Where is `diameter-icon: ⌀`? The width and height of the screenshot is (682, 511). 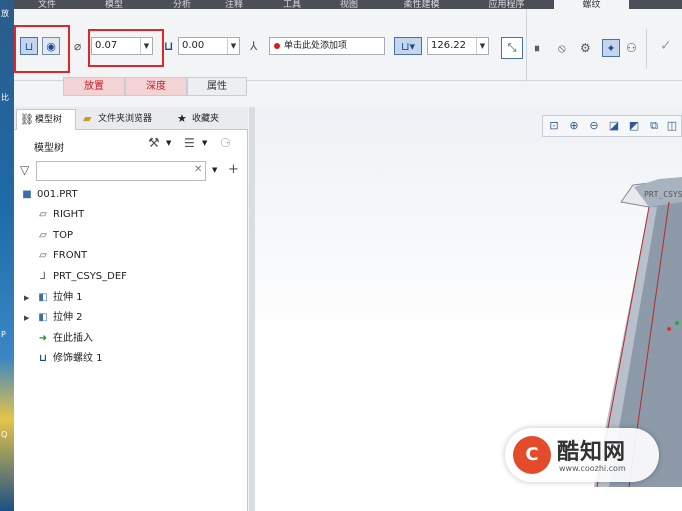 diameter-icon: ⌀ is located at coordinates (78, 46).